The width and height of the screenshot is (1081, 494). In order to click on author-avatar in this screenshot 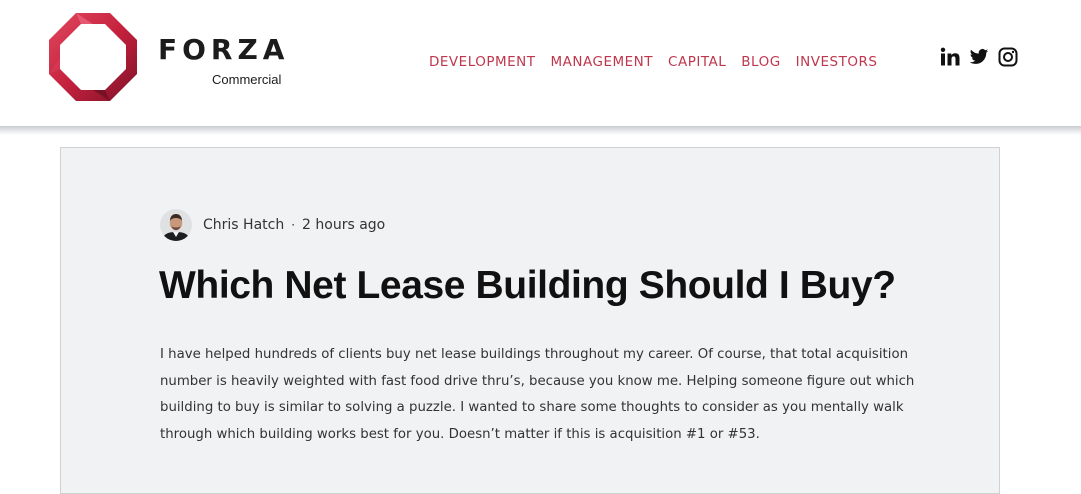, I will do `click(176, 225)`.